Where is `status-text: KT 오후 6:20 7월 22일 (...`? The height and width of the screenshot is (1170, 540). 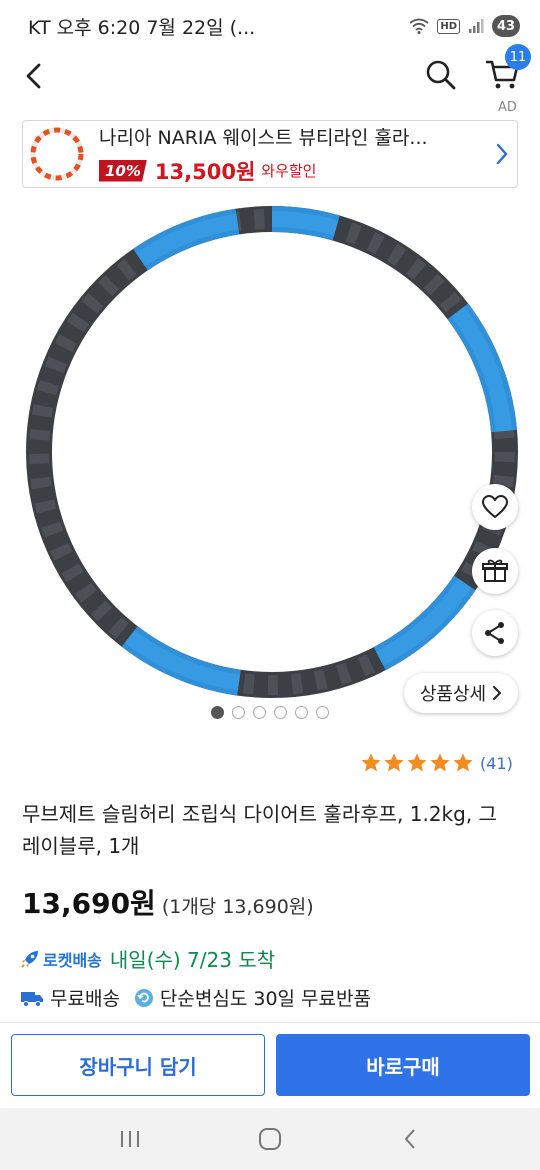 status-text: KT 오후 6:20 7월 22일 (... is located at coordinates (142, 27).